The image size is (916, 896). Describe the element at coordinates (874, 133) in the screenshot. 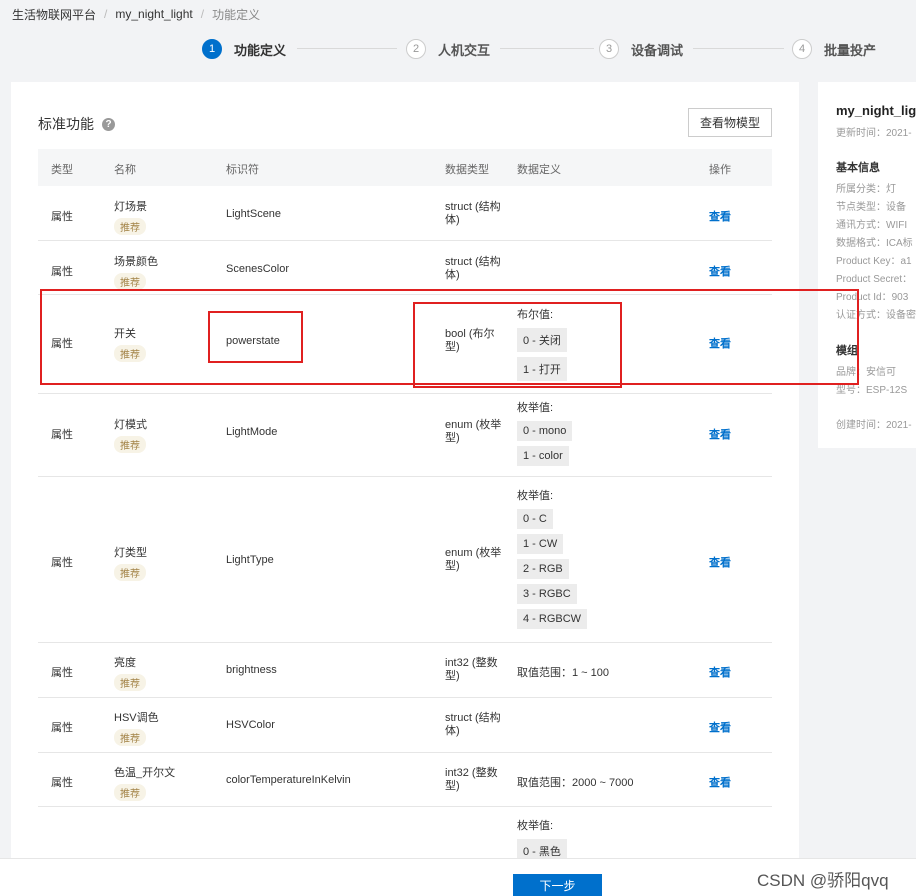

I see `updated-time: 更新时间：2021-` at that location.